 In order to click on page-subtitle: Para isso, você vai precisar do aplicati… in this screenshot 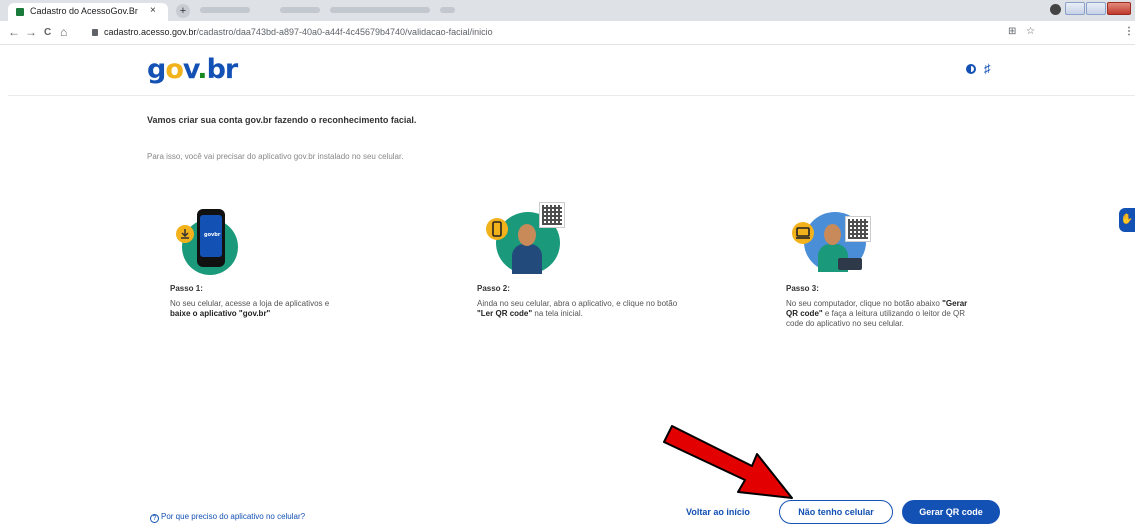, I will do `click(275, 156)`.